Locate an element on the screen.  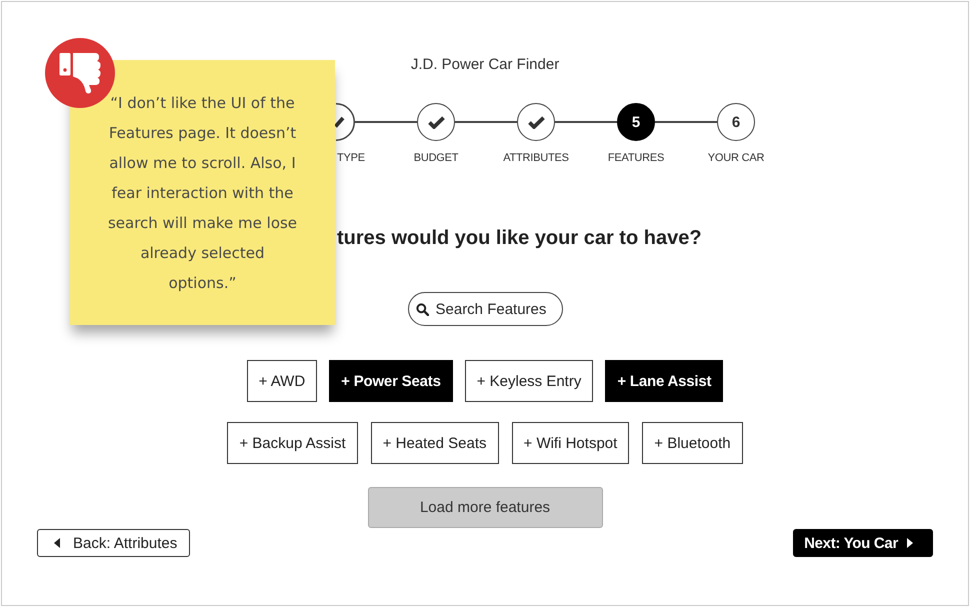
back-button: Back: Attributes is located at coordinates (113, 543).